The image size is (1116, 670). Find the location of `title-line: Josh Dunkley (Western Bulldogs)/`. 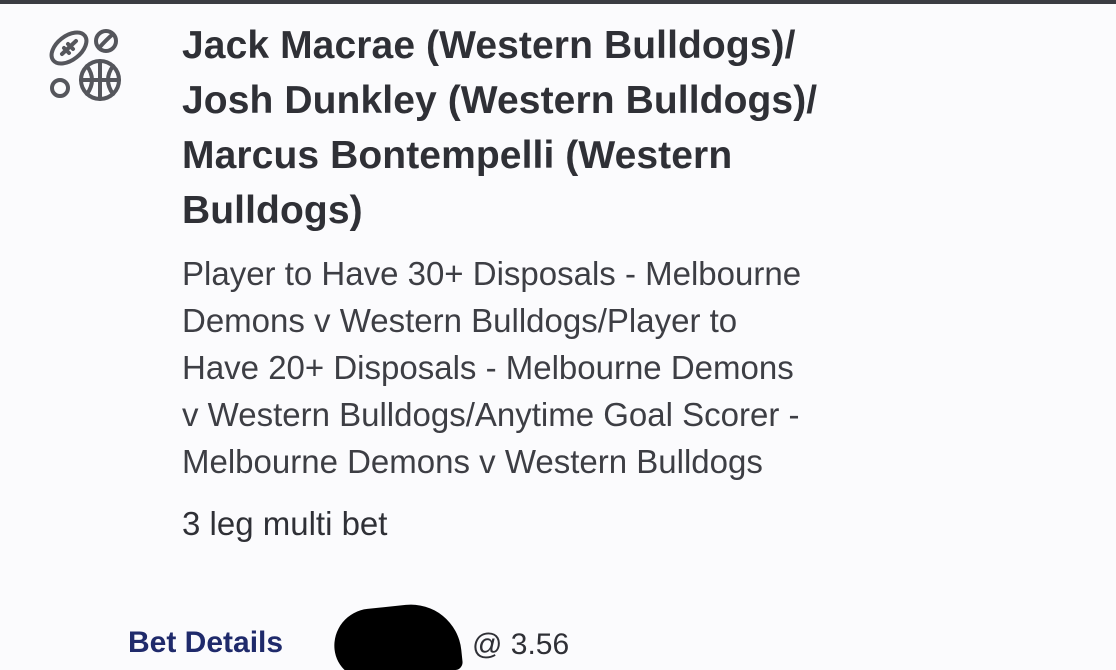

title-line: Josh Dunkley (Western Bulldogs)/ is located at coordinates (500, 100).